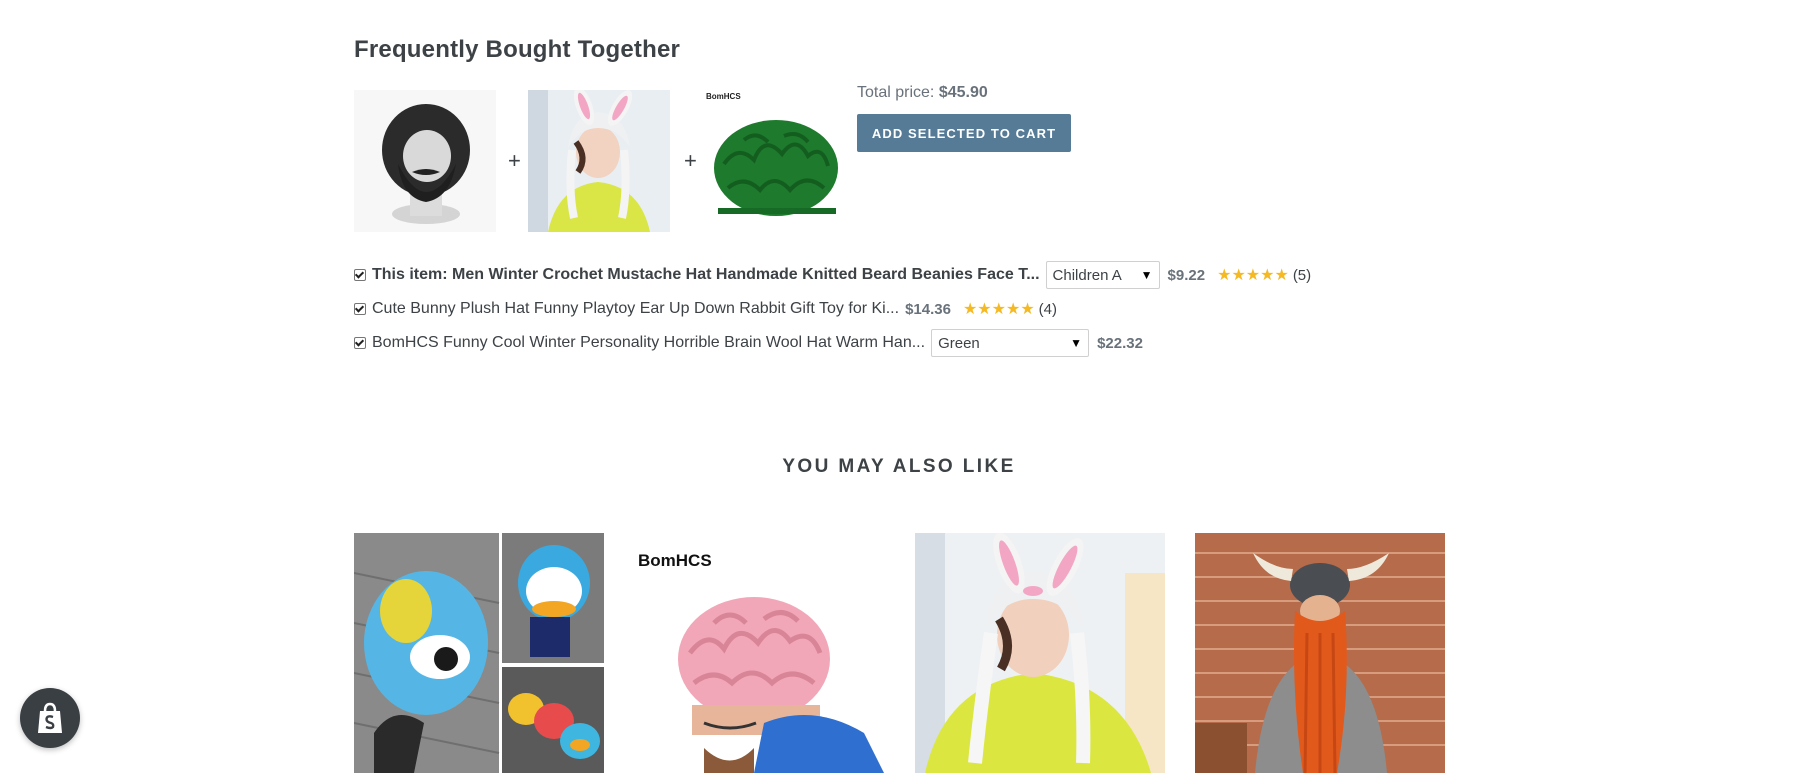  I want to click on variant-value: Children A, so click(1087, 275).